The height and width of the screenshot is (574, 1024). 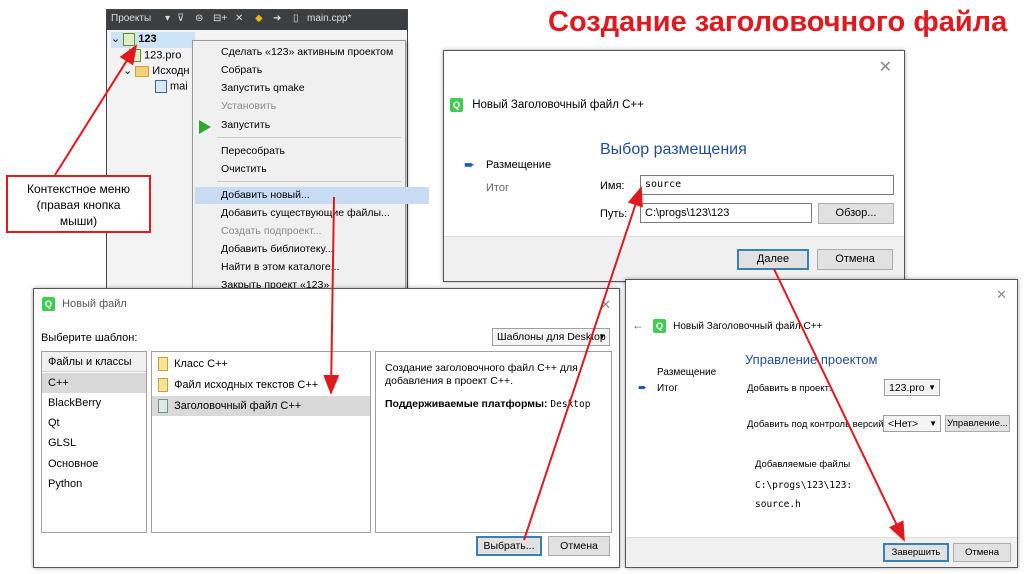 What do you see at coordinates (94, 423) in the screenshot?
I see `category-item-qt: Qt` at bounding box center [94, 423].